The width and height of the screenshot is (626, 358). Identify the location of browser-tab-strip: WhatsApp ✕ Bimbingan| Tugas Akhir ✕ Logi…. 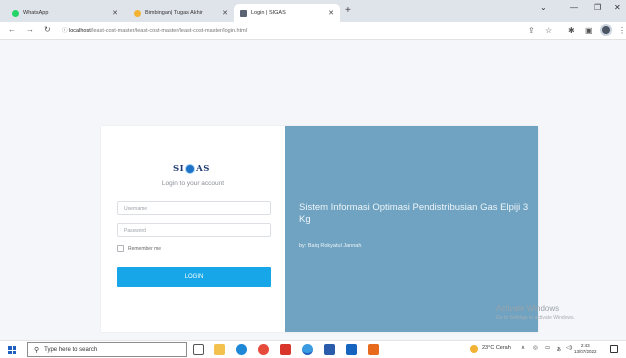
(313, 11).